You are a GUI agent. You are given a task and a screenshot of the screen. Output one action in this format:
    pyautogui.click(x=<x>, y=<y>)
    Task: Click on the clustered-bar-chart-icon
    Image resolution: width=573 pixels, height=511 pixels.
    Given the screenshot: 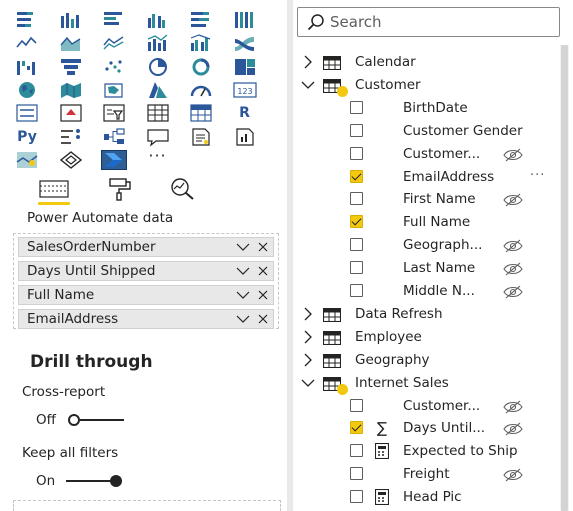 What is the action you would take?
    pyautogui.click(x=114, y=20)
    